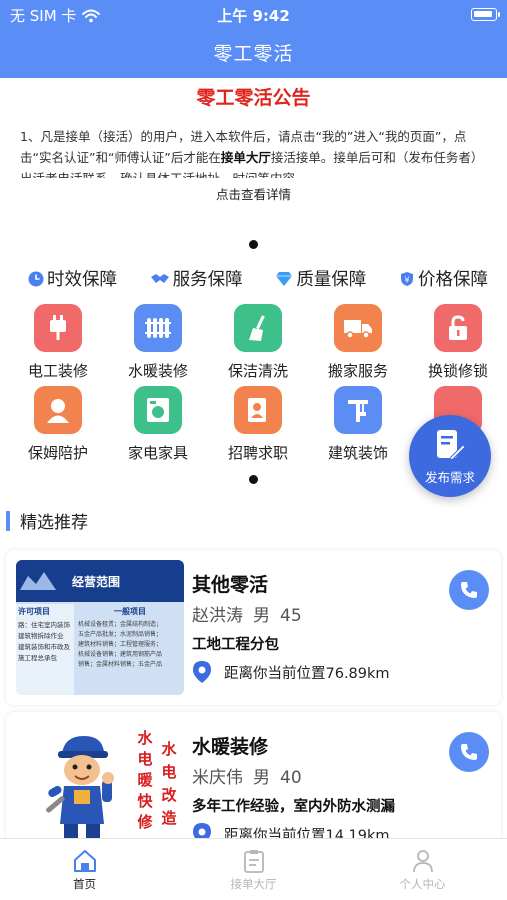 This screenshot has height=900, width=507. Describe the element at coordinates (38, 581) in the screenshot. I see `emblem-graphic` at that location.